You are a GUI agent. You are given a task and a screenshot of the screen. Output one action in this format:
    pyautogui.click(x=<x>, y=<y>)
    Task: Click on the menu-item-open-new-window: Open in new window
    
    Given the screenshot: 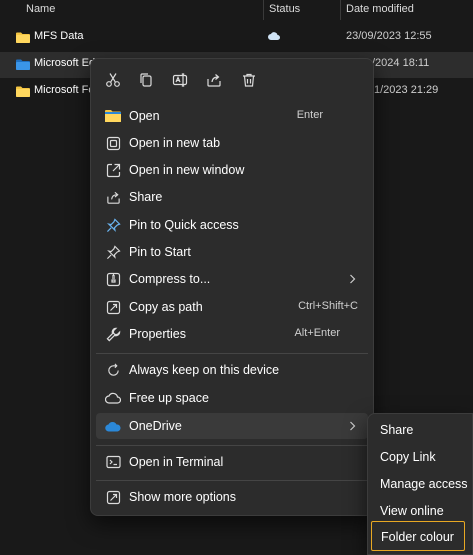 What is the action you would take?
    pyautogui.click(x=232, y=170)
    